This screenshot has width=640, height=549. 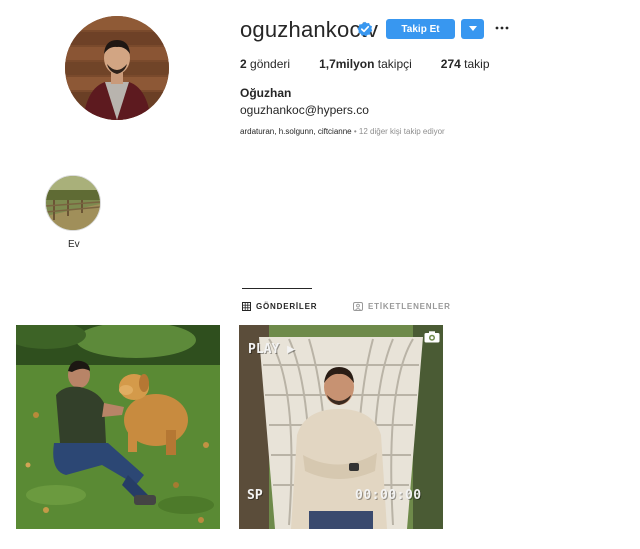 What do you see at coordinates (358, 306) in the screenshot?
I see `tagged-icon` at bounding box center [358, 306].